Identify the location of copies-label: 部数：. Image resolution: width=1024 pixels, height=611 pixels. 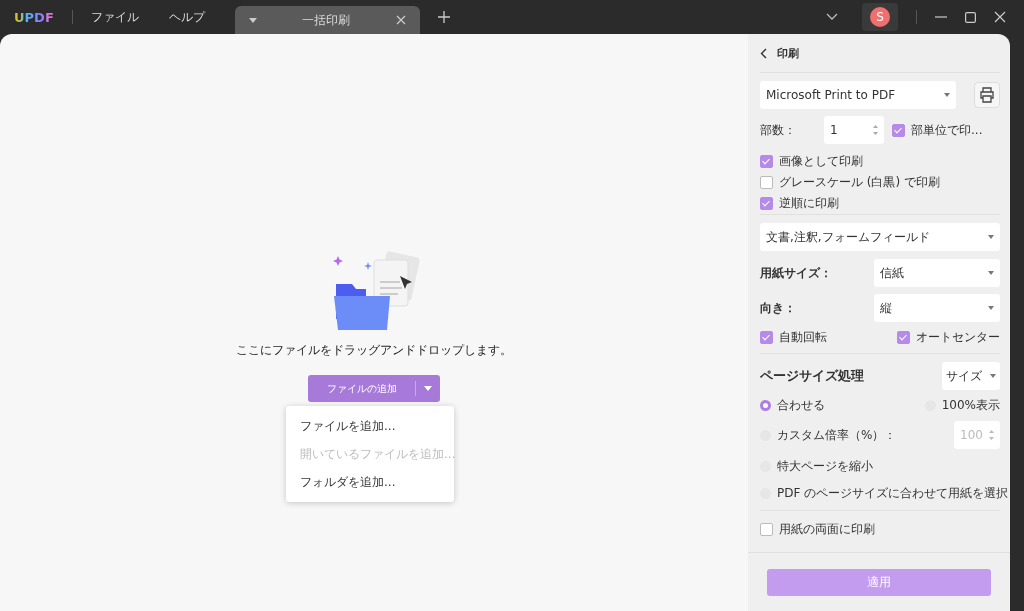
(778, 130).